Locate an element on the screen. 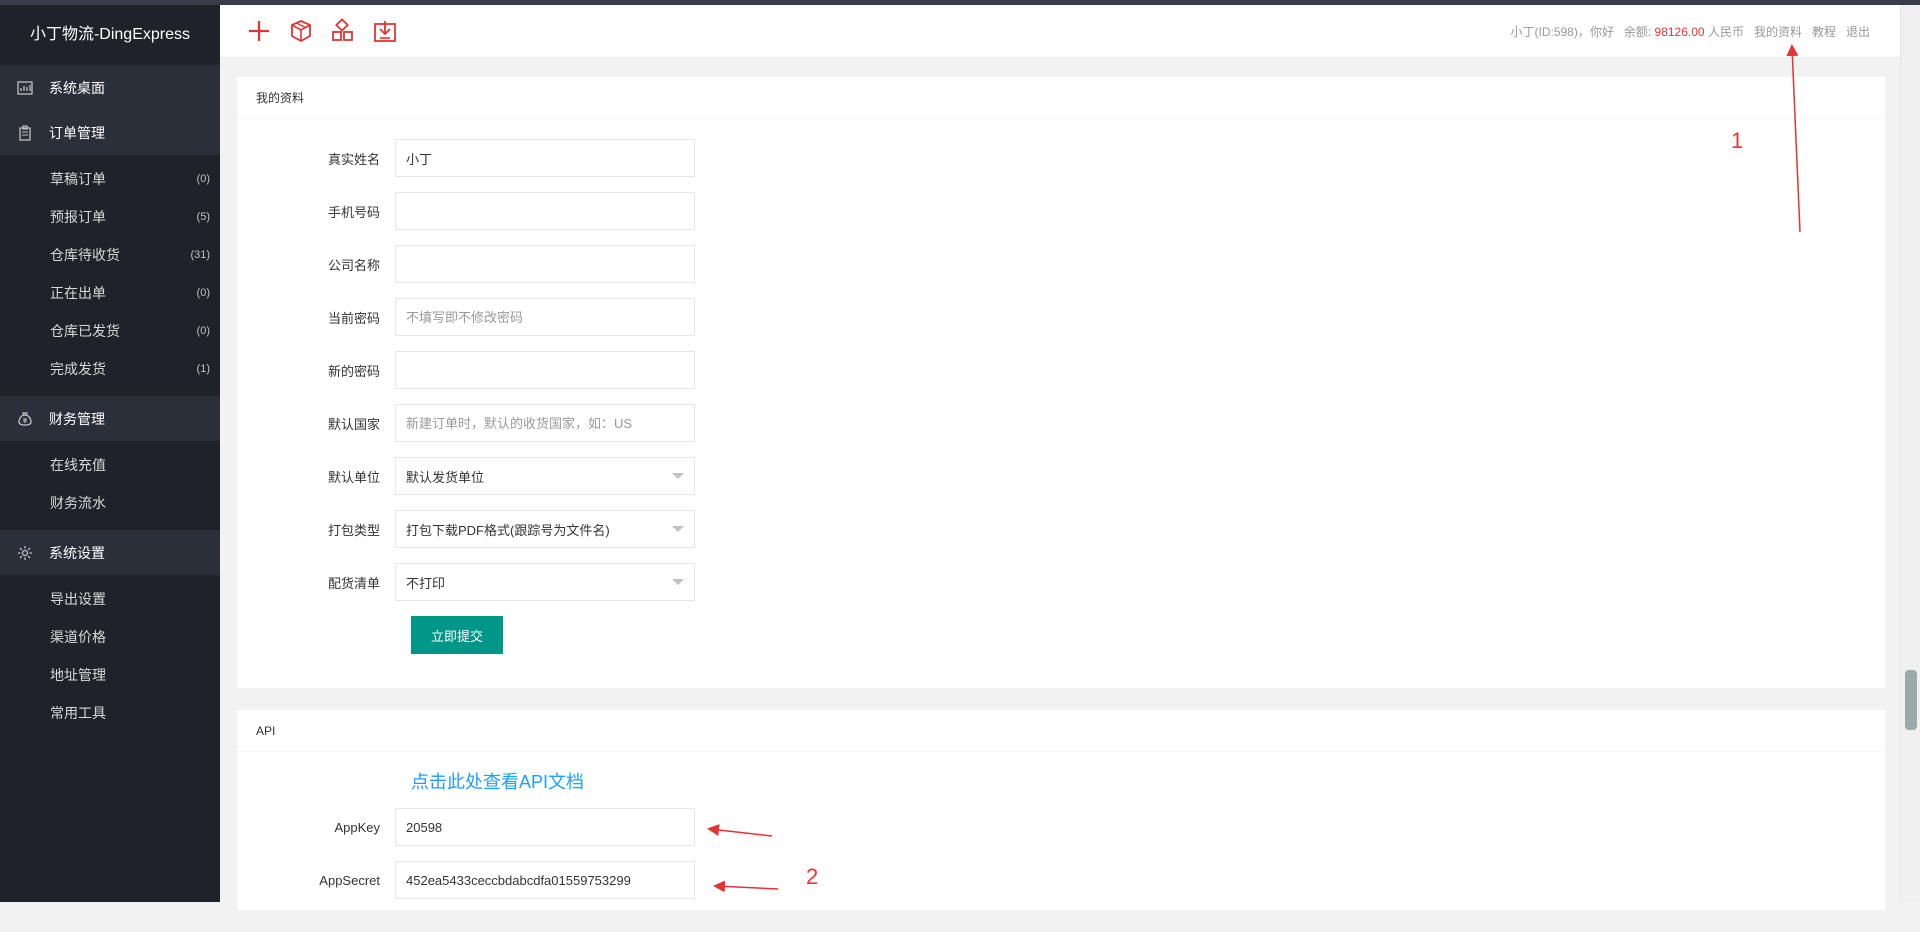  form-row-pack-type: 打包类型 打包下载PDF格式(跟踪号为文件名) is located at coordinates (1061, 529).